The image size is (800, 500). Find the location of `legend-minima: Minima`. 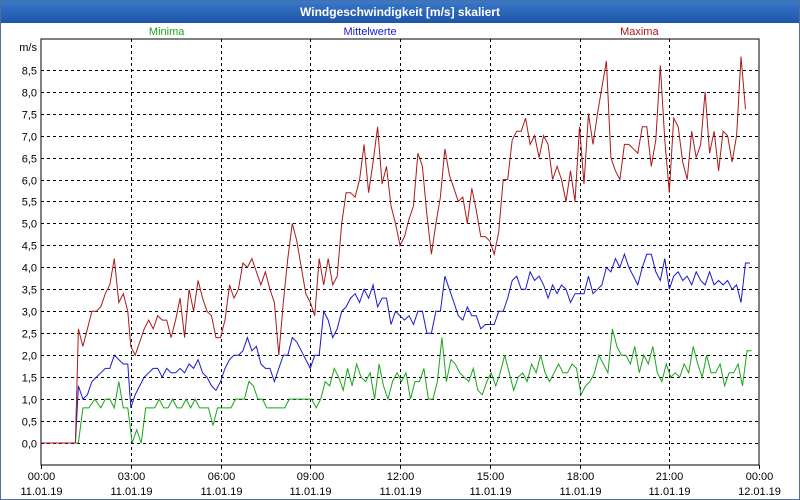

legend-minima: Minima is located at coordinates (167, 32).